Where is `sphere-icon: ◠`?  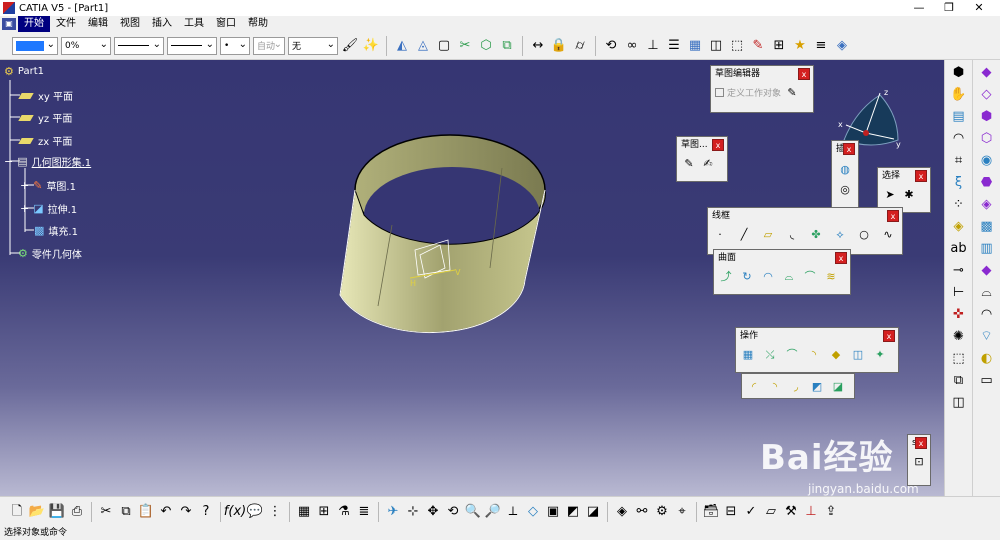 sphere-icon: ◠ is located at coordinates (768, 276).